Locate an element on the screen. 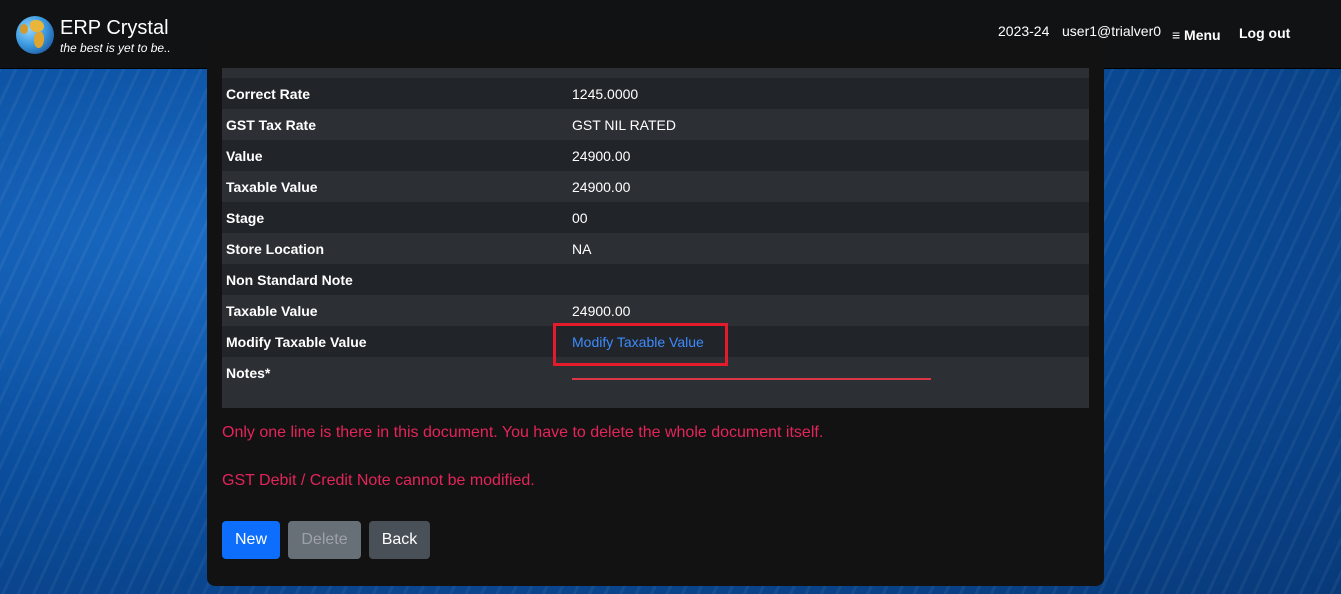 The height and width of the screenshot is (594, 1341). table-row: GST Tax Rate GST NIL RATED is located at coordinates (655, 124).